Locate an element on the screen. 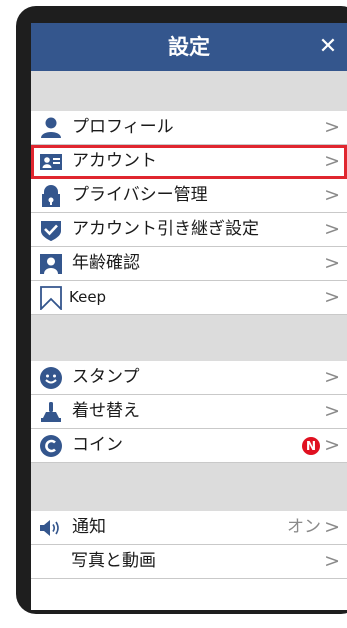 The width and height of the screenshot is (347, 628). header-bar: 設定 ✕ is located at coordinates (189, 47).